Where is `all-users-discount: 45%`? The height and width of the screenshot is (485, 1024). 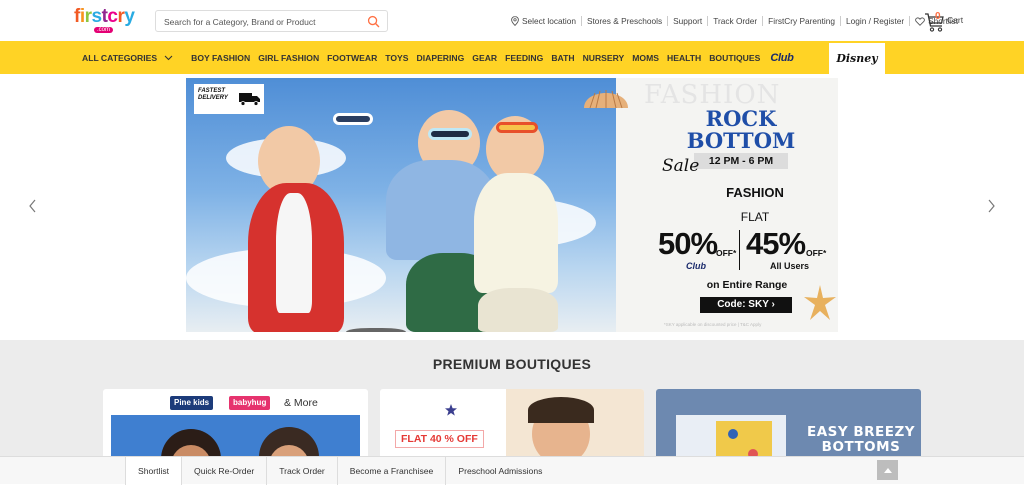 all-users-discount: 45% is located at coordinates (776, 243).